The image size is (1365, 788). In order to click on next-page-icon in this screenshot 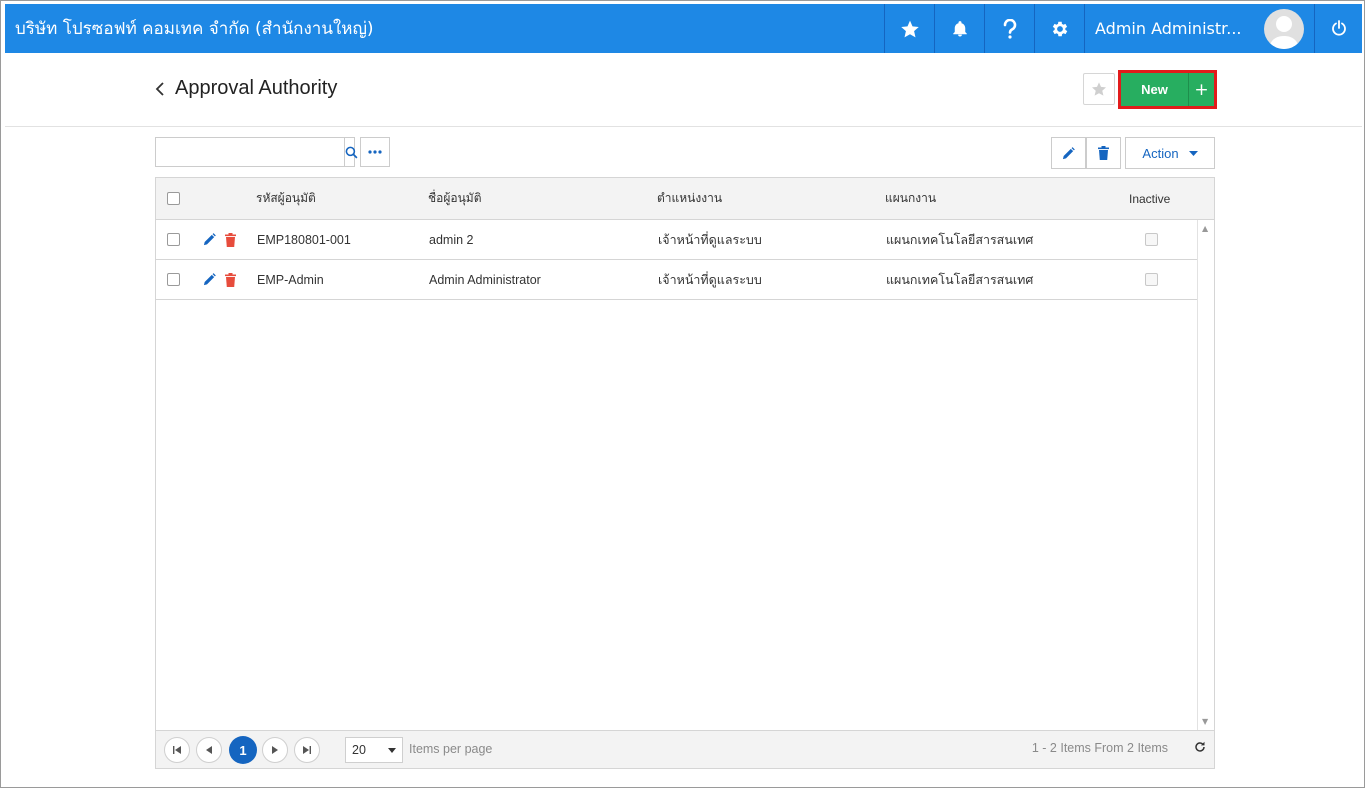, I will do `click(275, 750)`.